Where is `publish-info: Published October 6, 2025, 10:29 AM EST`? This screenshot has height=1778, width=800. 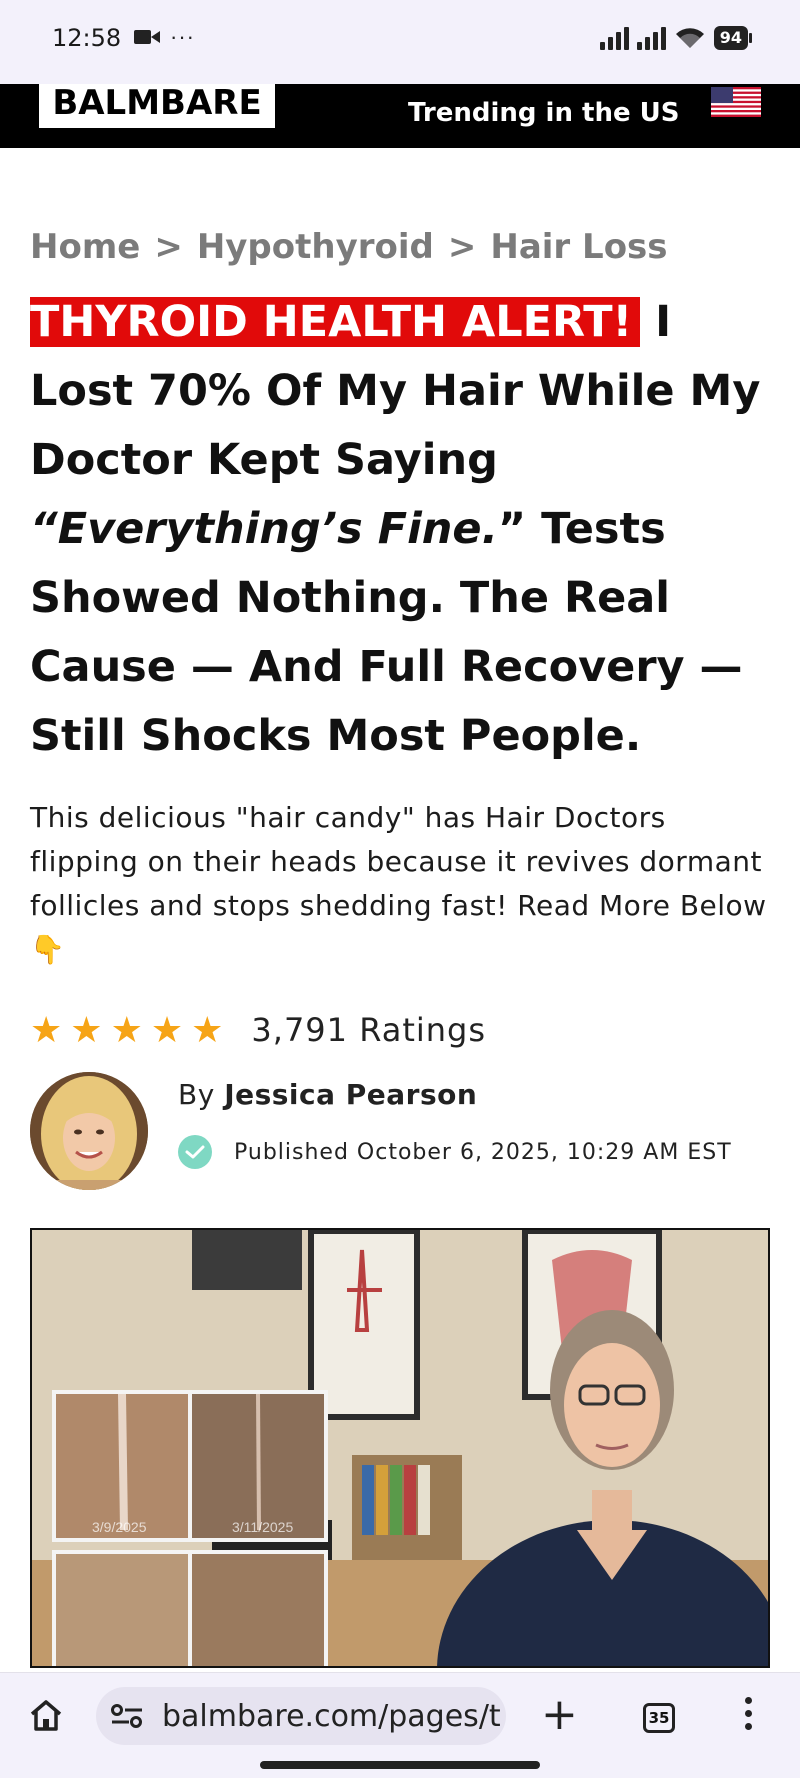 publish-info: Published October 6, 2025, 10:29 AM EST is located at coordinates (455, 1152).